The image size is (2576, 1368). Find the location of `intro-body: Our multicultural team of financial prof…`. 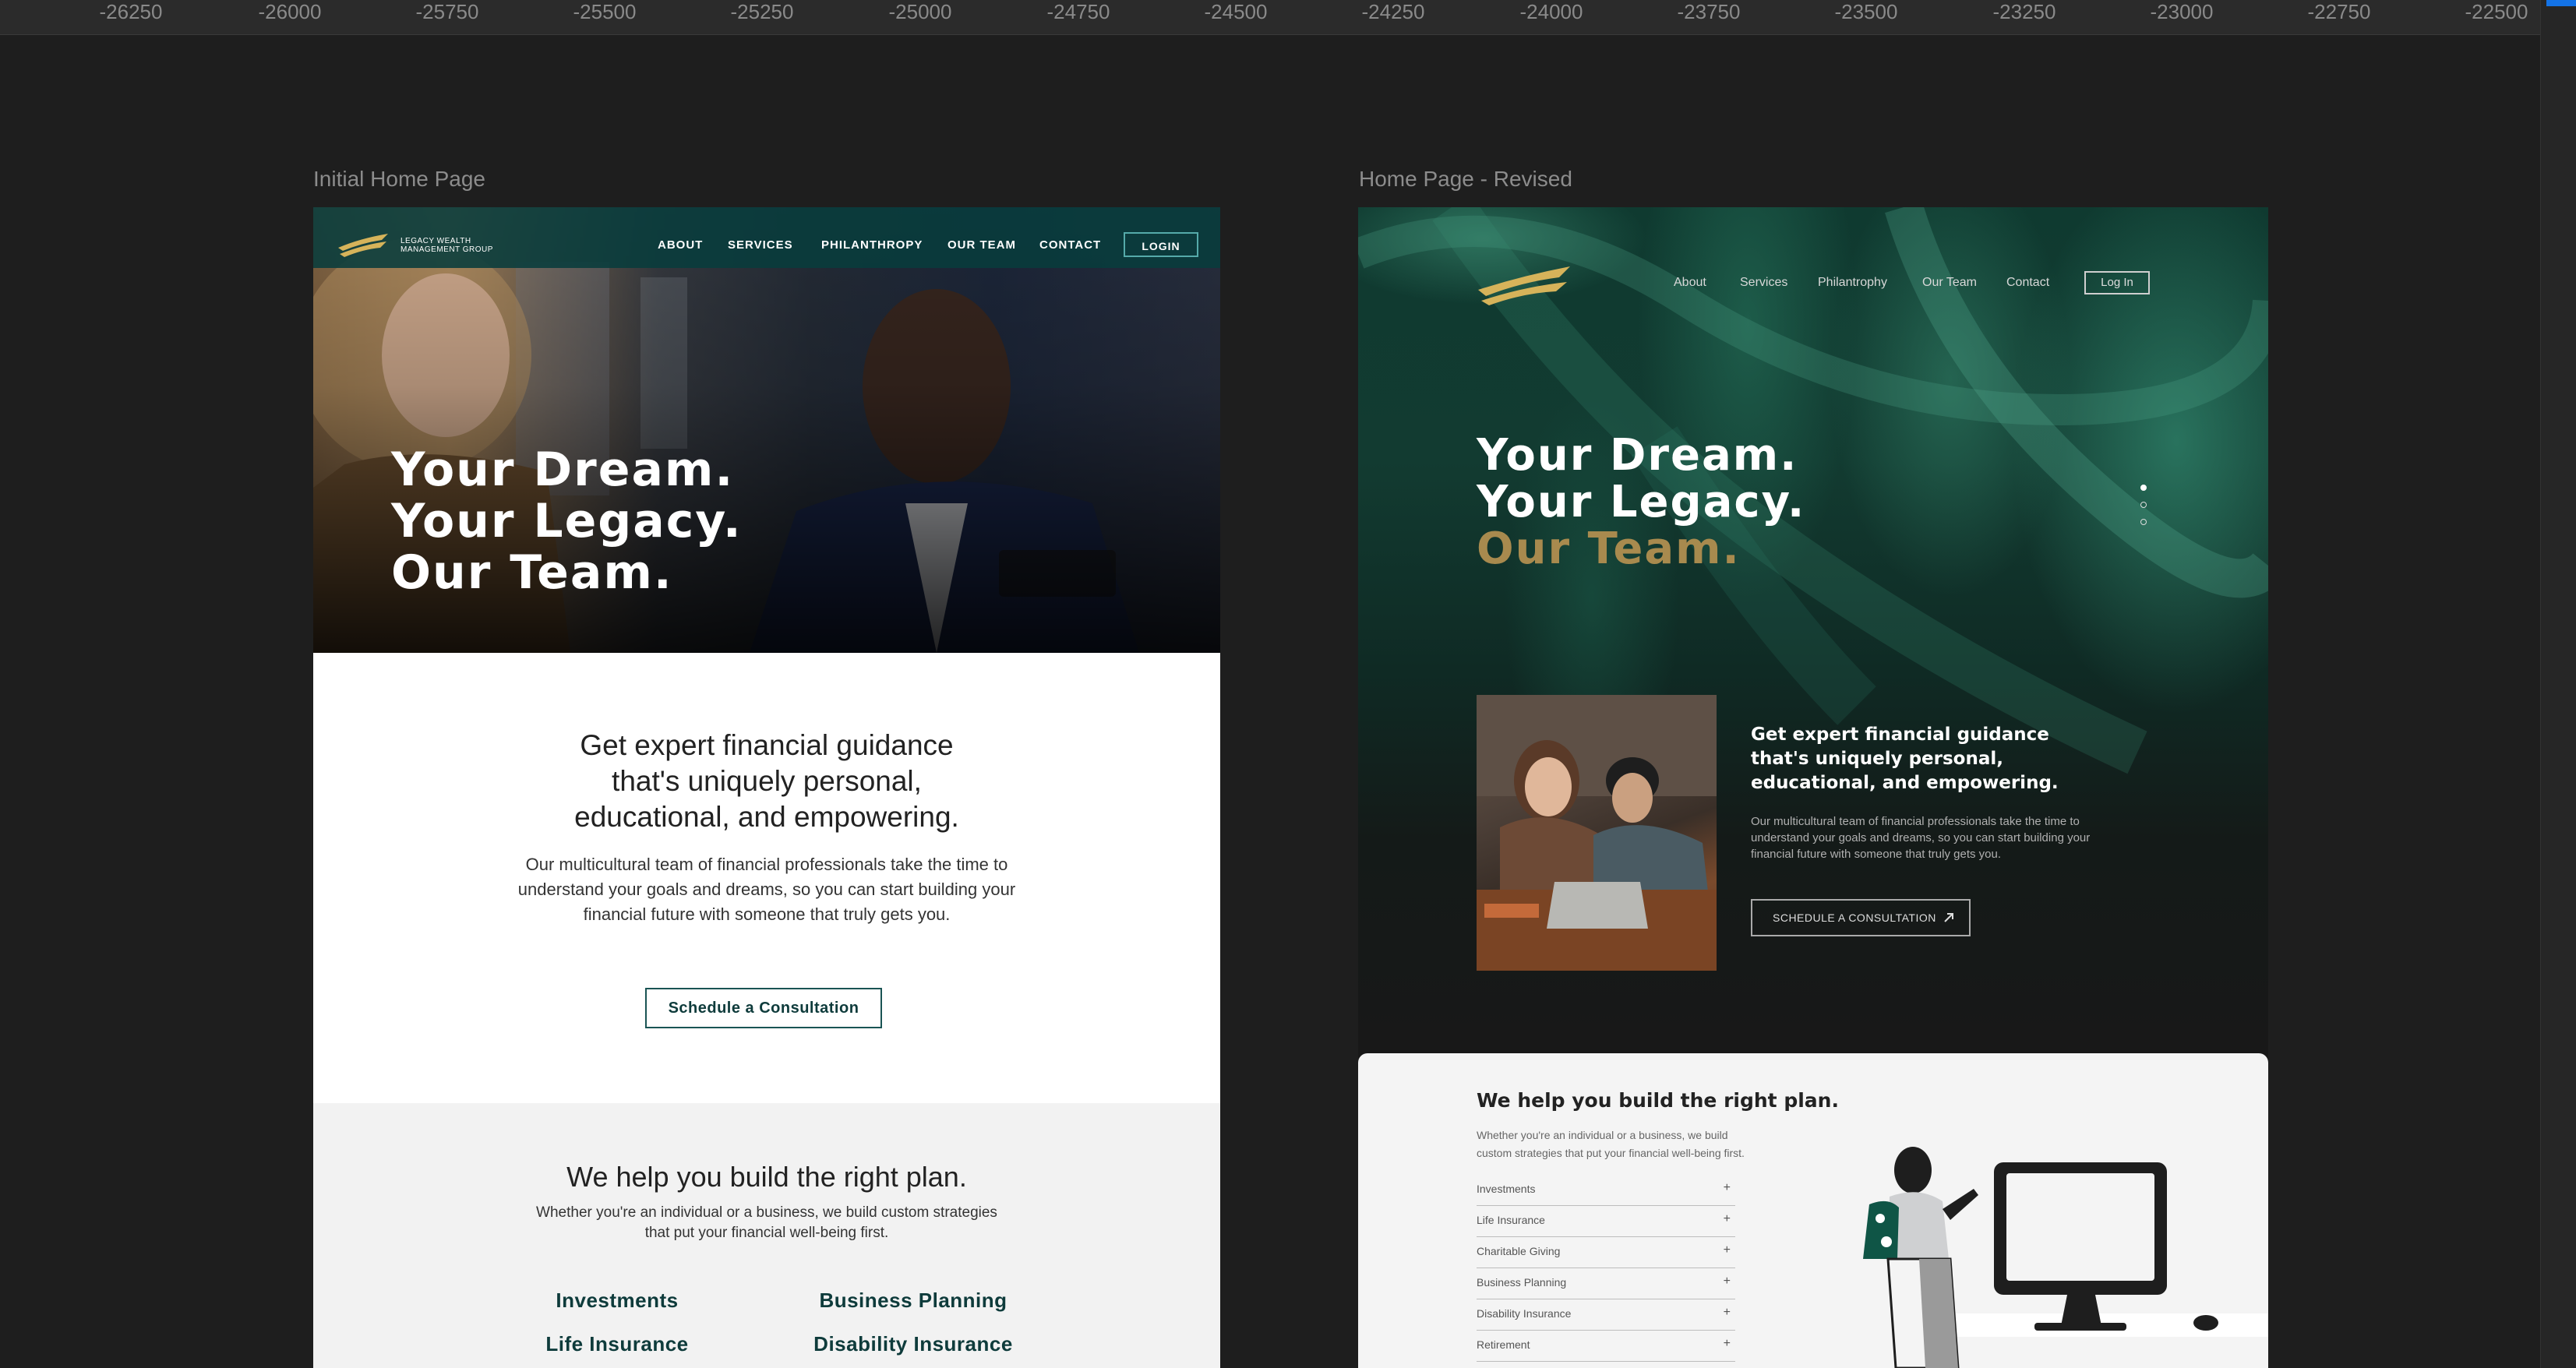

intro-body: Our multicultural team of financial prof… is located at coordinates (1921, 838).